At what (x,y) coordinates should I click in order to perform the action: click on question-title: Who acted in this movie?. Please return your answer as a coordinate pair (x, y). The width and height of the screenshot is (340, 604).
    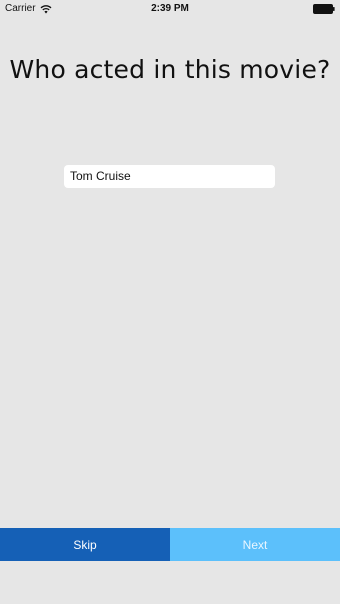
    Looking at the image, I should click on (170, 69).